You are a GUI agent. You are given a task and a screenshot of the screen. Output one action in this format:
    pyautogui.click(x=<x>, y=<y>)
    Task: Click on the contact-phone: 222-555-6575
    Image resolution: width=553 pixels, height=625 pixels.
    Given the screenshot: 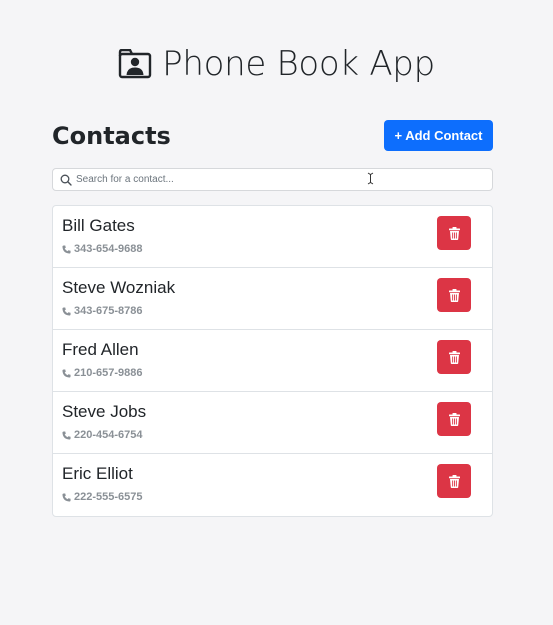 What is the action you would take?
    pyautogui.click(x=102, y=497)
    